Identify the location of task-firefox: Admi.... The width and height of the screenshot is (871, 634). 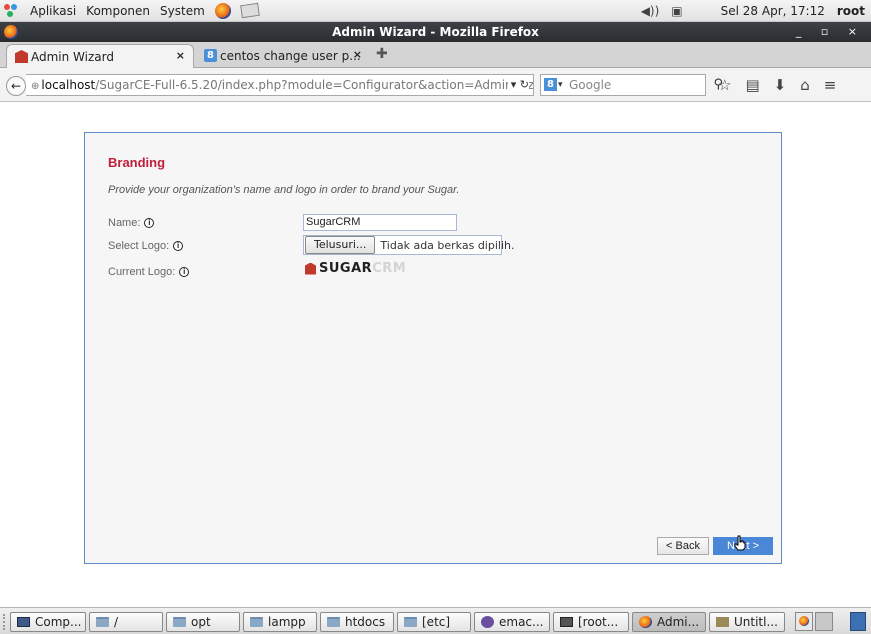
(669, 622).